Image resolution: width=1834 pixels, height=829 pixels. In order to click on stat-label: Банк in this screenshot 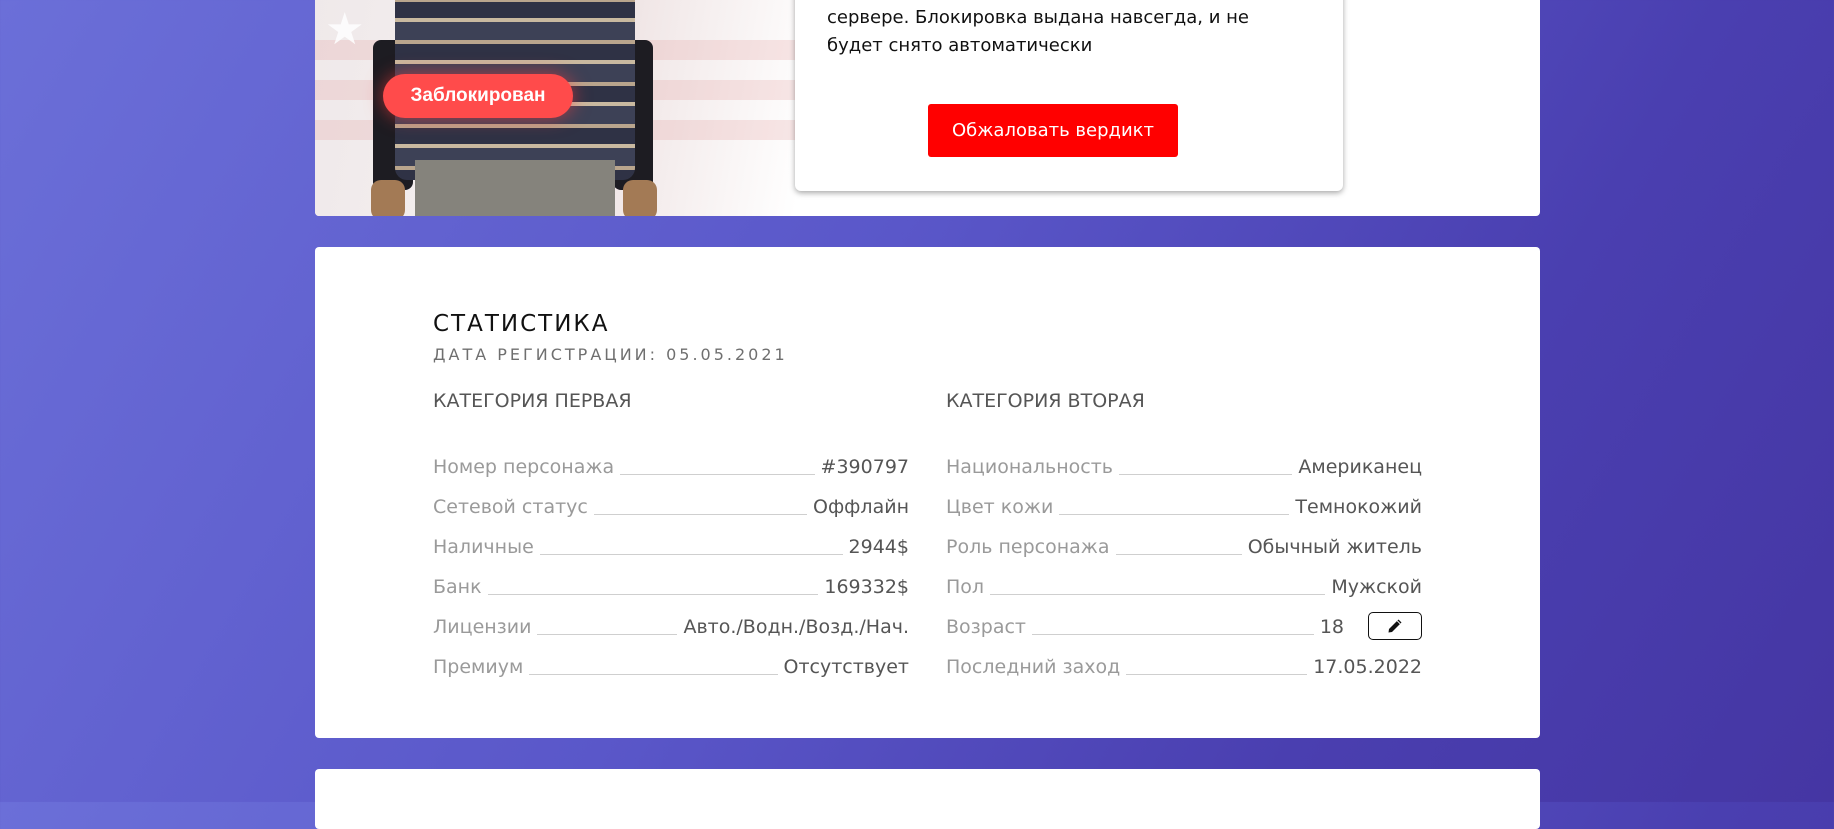, I will do `click(457, 587)`.